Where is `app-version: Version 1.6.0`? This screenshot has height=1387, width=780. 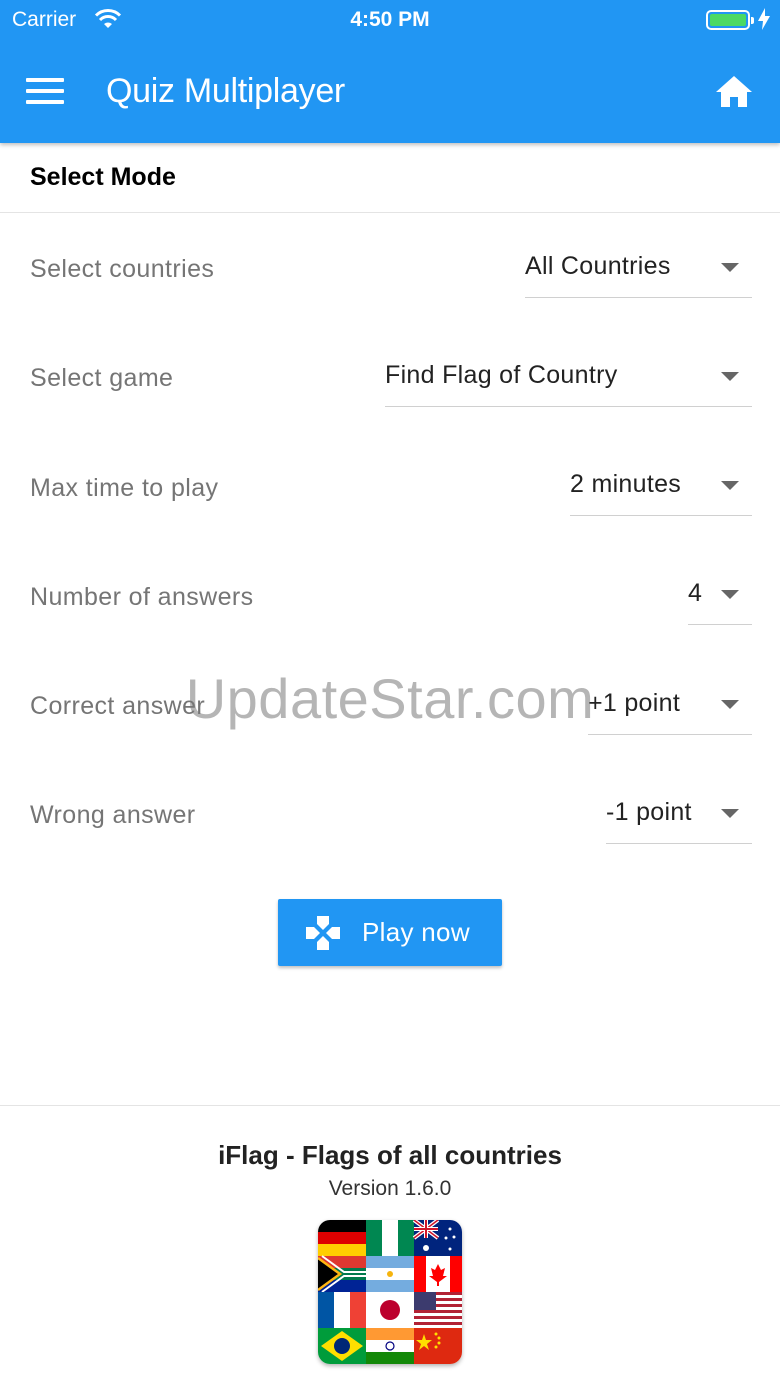 app-version: Version 1.6.0 is located at coordinates (390, 1188).